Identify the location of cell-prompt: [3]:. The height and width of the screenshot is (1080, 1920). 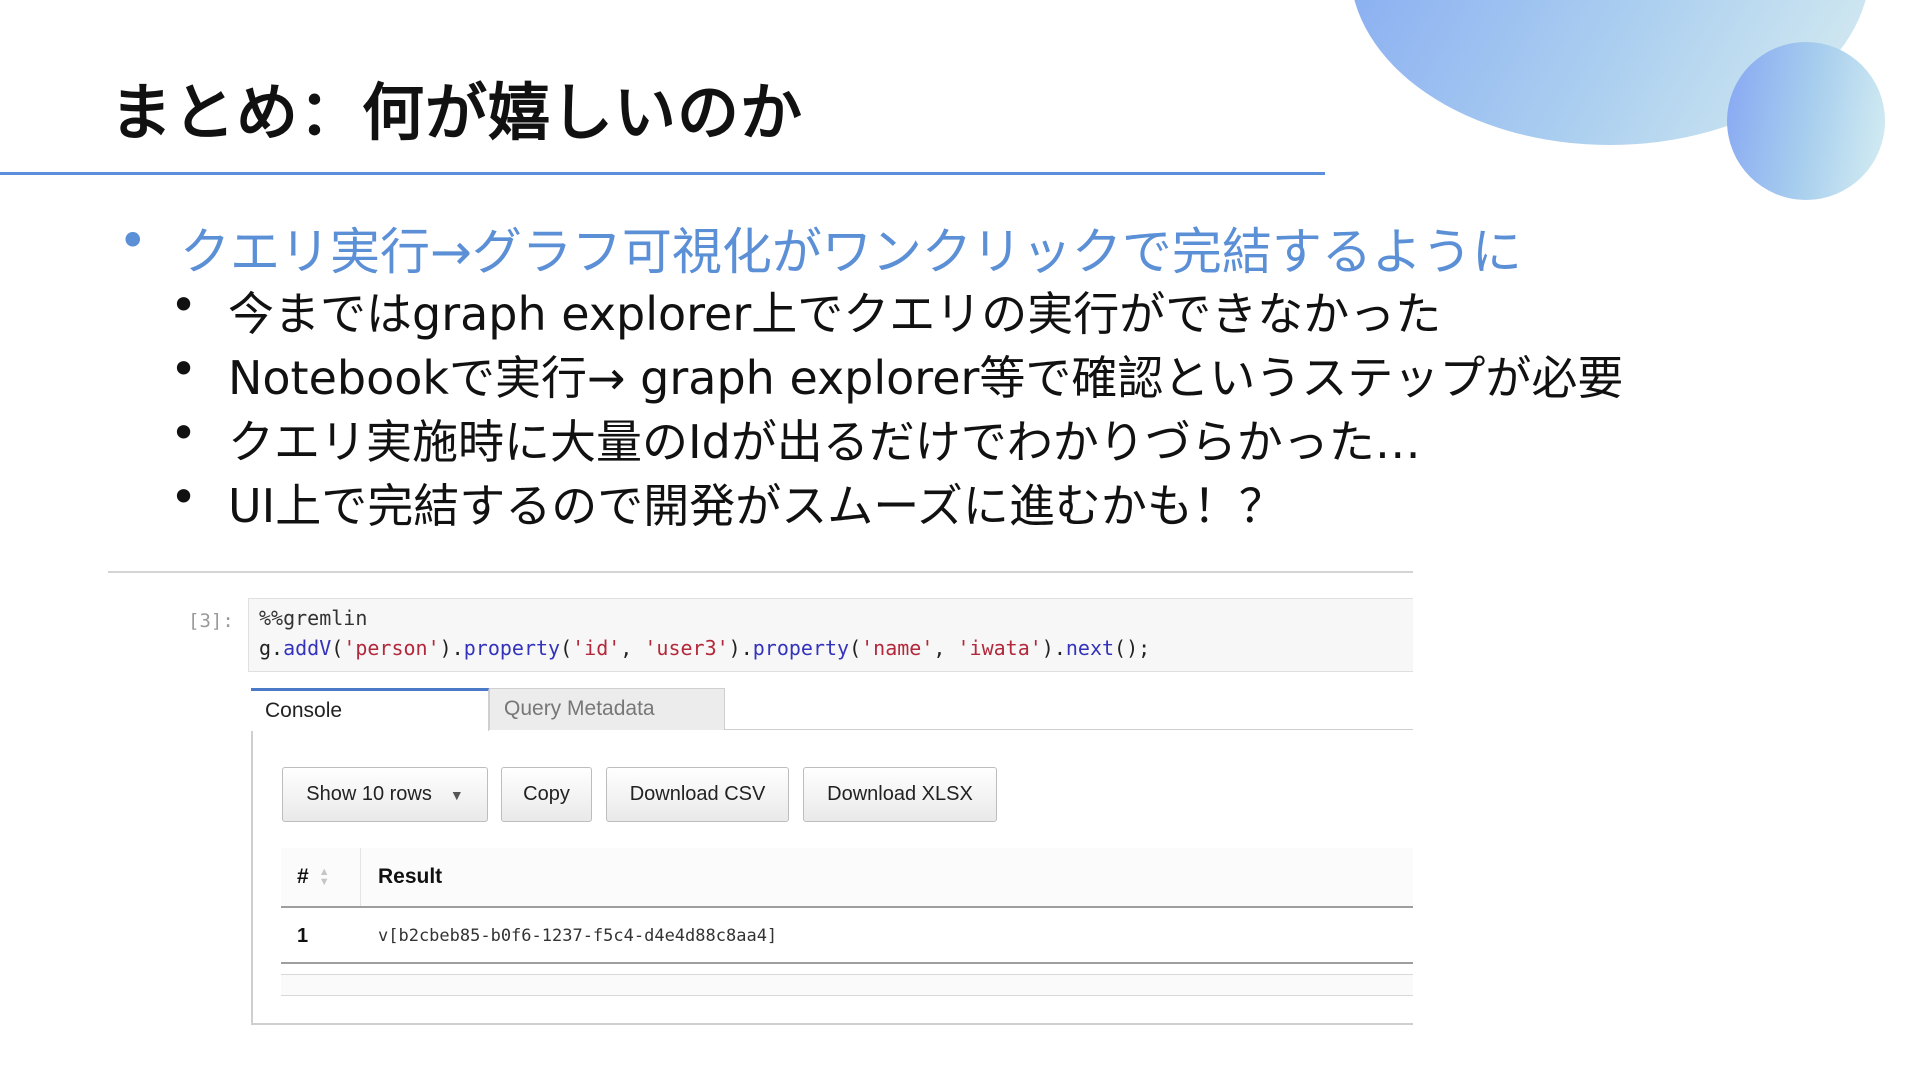
(211, 621).